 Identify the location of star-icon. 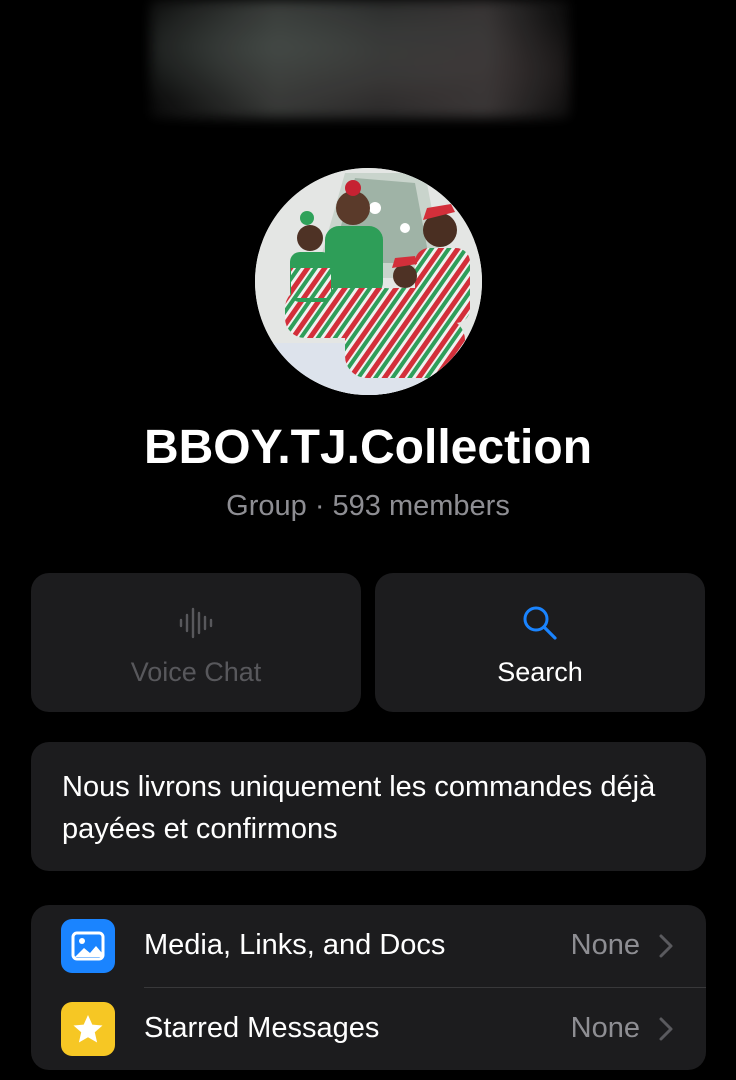
(88, 1029).